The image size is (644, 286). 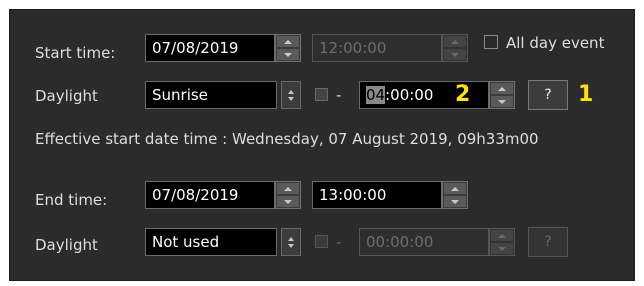 What do you see at coordinates (555, 43) in the screenshot?
I see `all-day-label: All day event` at bounding box center [555, 43].